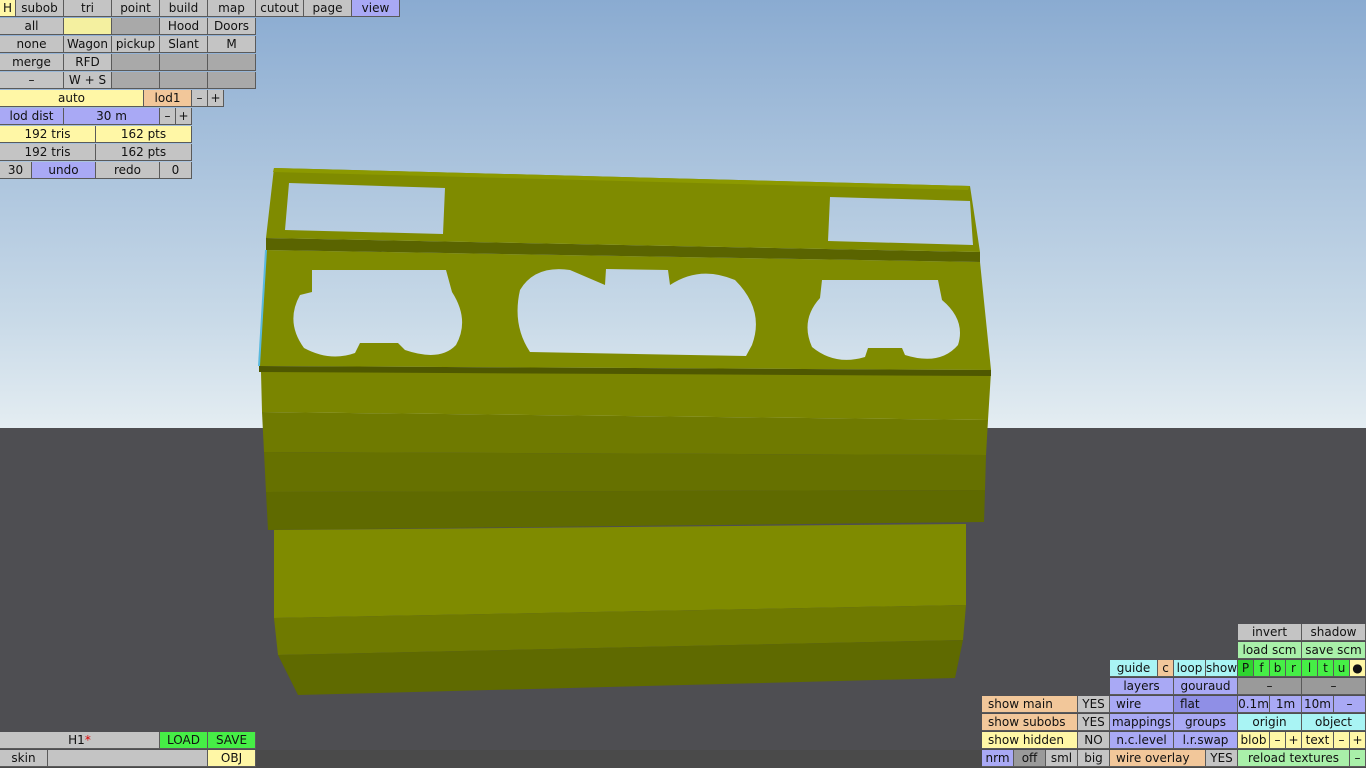  Describe the element at coordinates (1358, 740) in the screenshot. I see `text-plus-button: +` at that location.